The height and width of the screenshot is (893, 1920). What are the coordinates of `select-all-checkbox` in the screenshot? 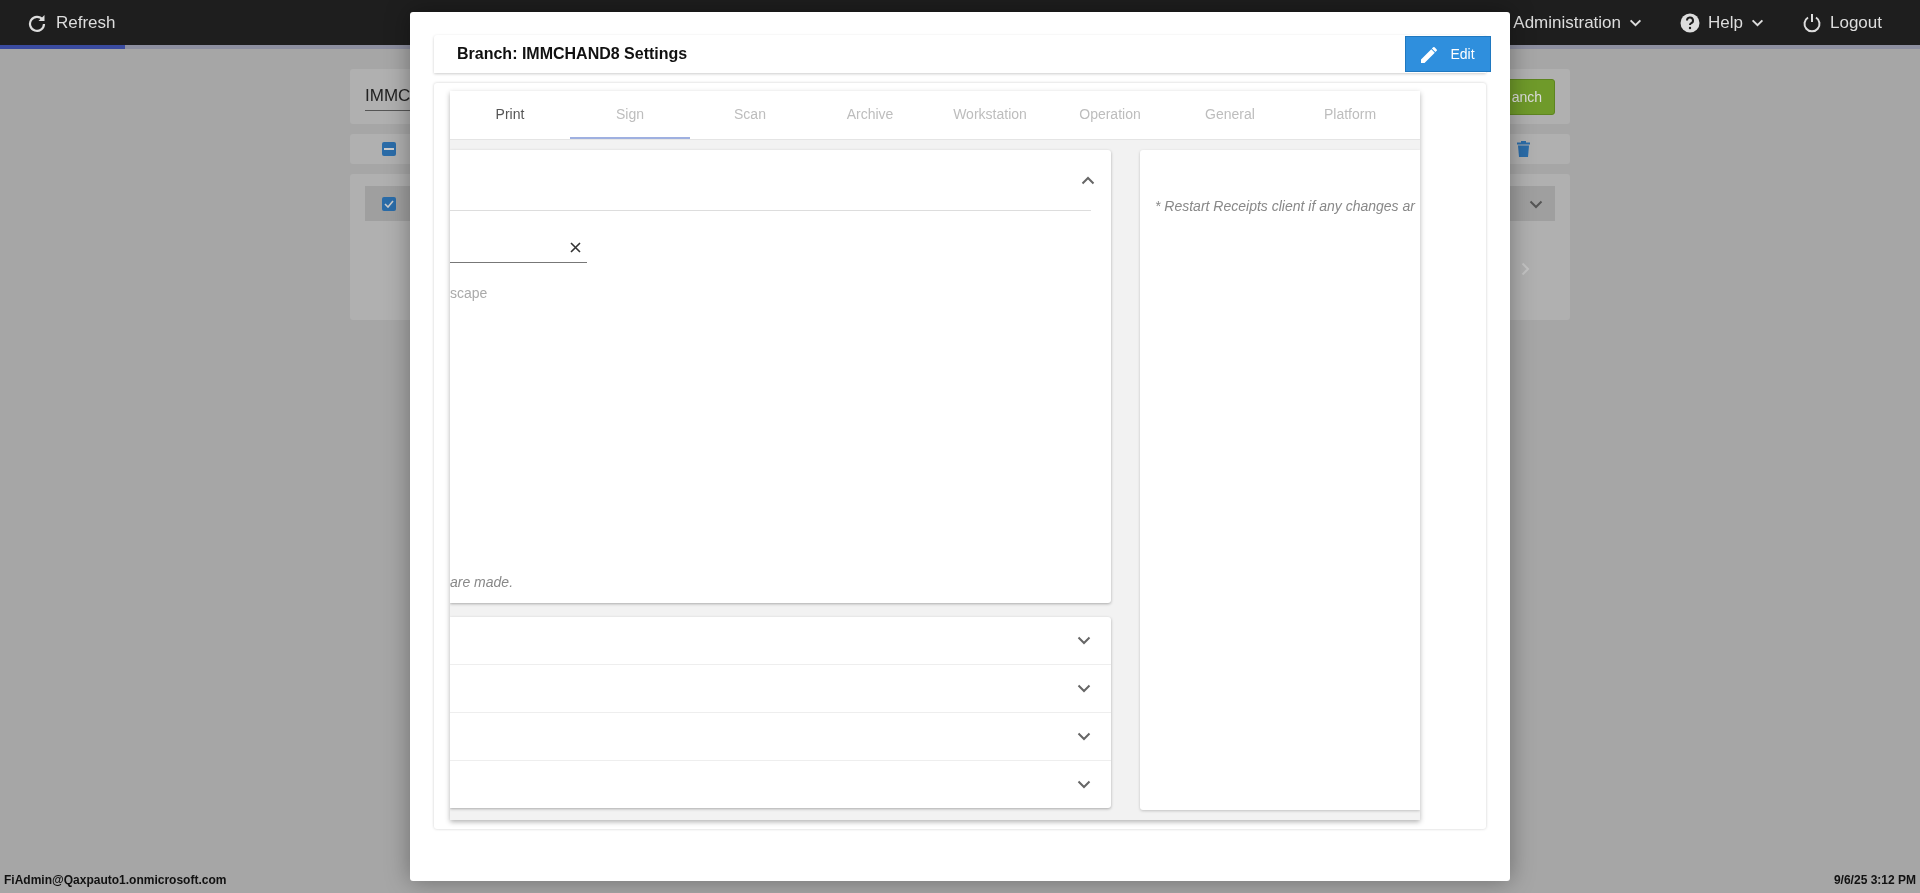 It's located at (389, 149).